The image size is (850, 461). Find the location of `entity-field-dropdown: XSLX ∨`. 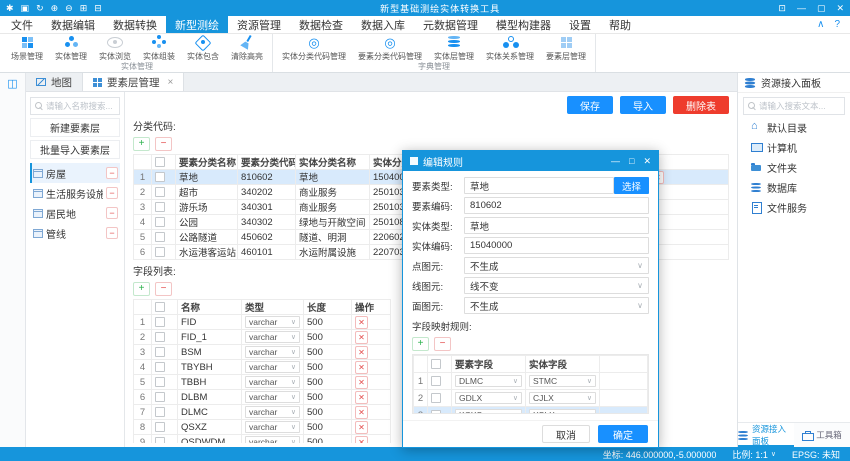

entity-field-dropdown: XSLX ∨ is located at coordinates (562, 411).